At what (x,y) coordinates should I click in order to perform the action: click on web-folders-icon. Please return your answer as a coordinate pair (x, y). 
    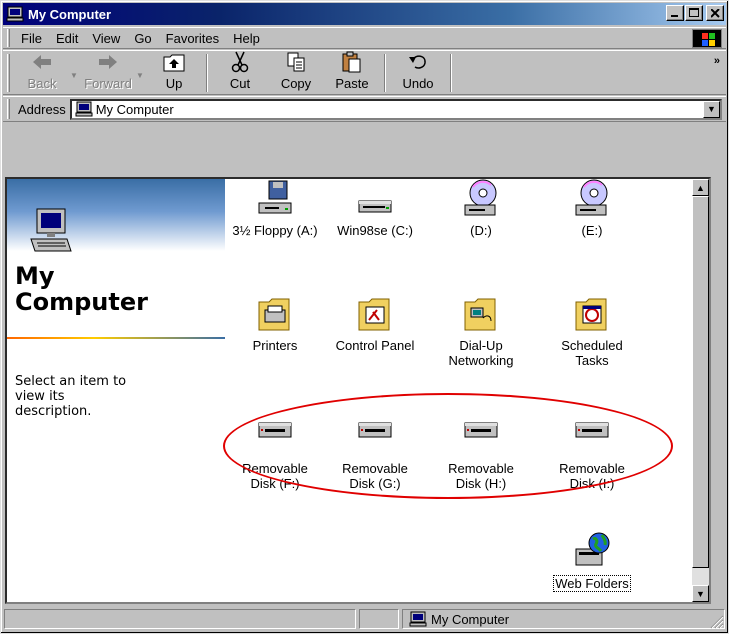
    Looking at the image, I should click on (592, 549).